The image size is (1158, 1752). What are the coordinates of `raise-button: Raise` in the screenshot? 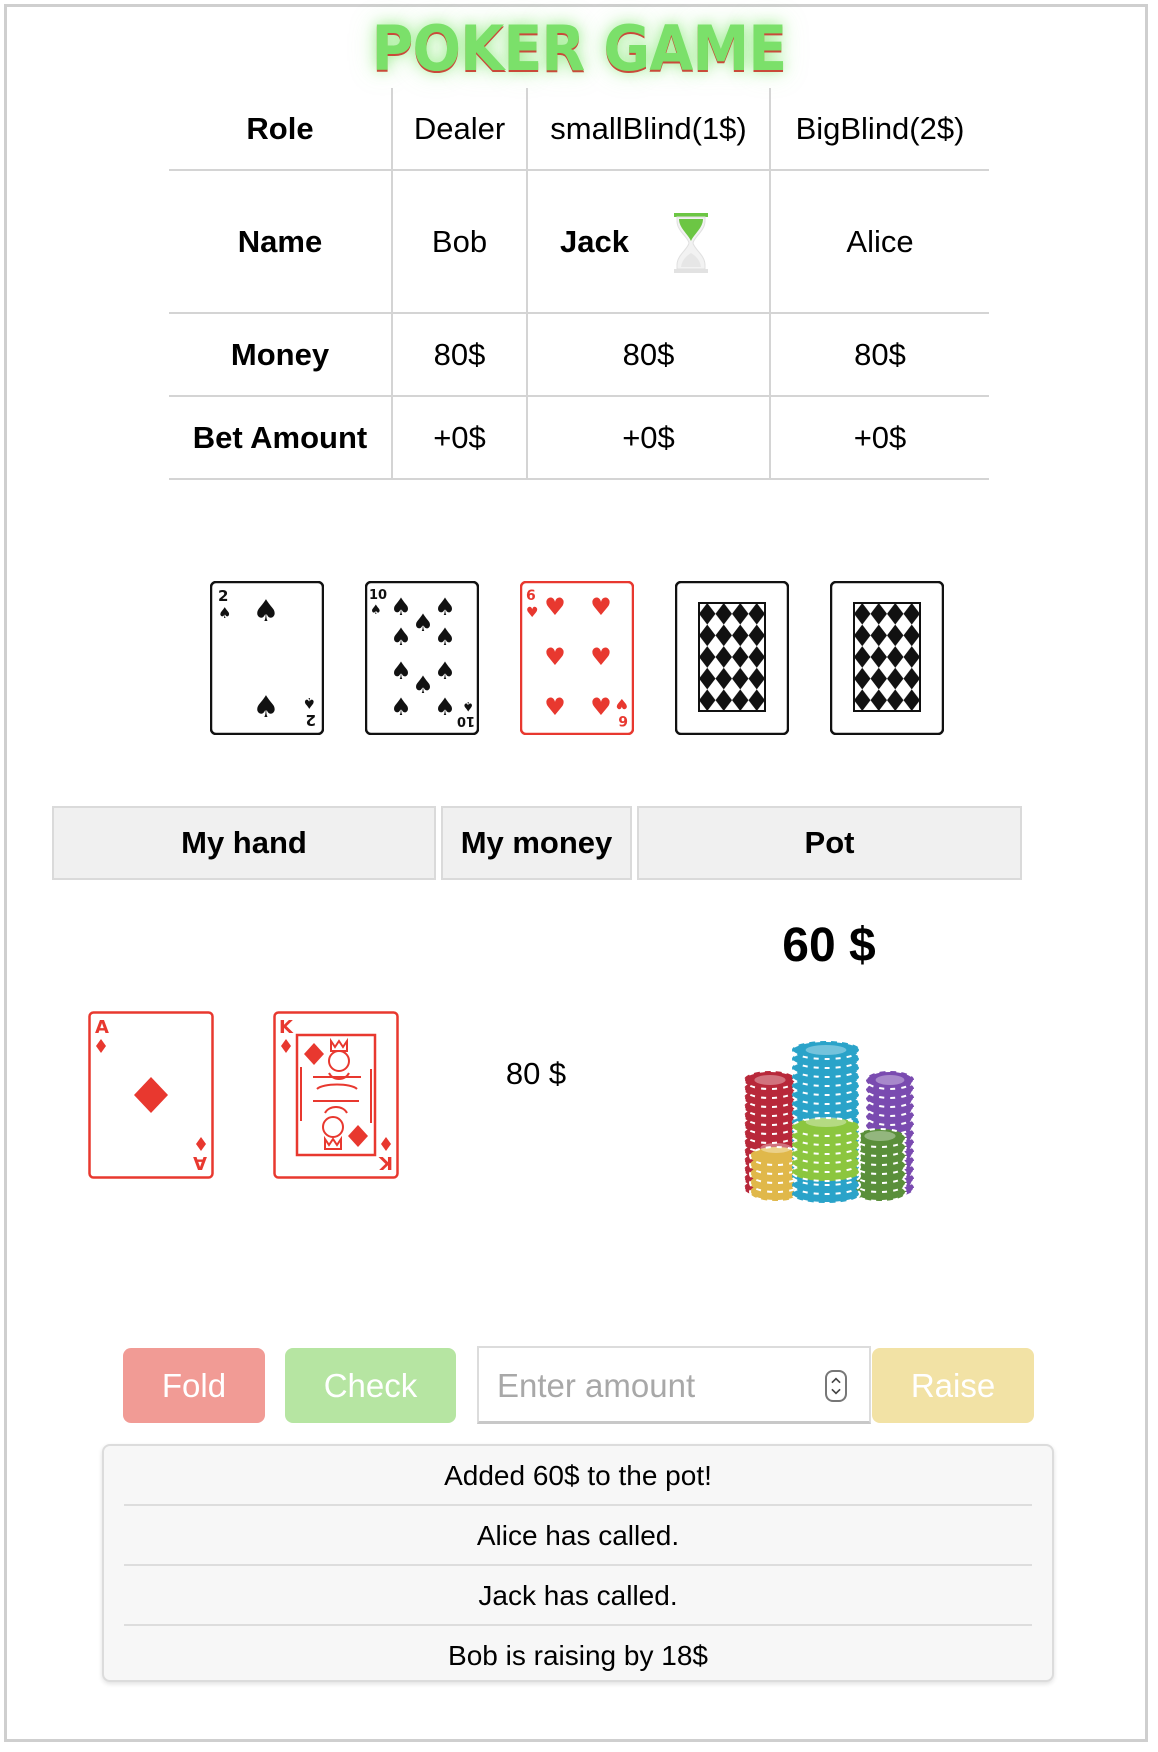 It's located at (953, 1385).